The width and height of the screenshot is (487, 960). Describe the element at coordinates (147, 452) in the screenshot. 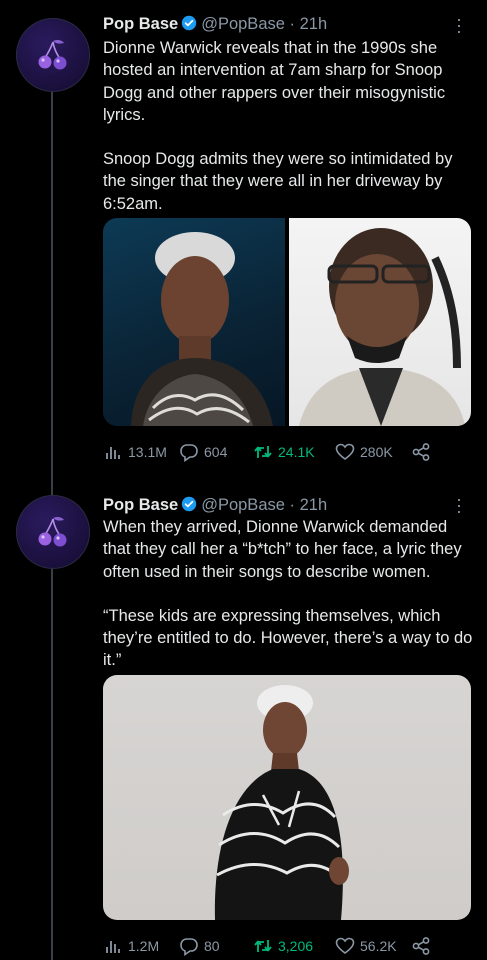

I see `views-count: 13.1M` at that location.